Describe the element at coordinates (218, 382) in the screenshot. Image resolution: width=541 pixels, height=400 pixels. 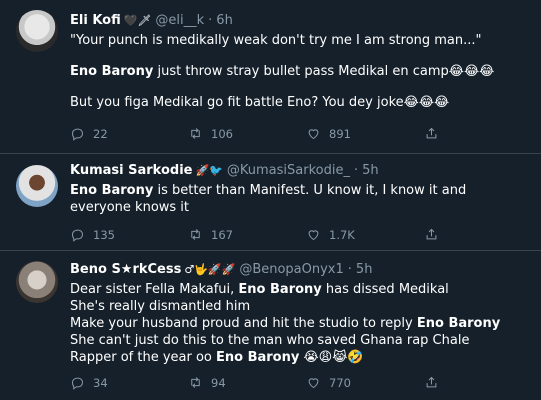
I see `retweet-count: 94` at that location.